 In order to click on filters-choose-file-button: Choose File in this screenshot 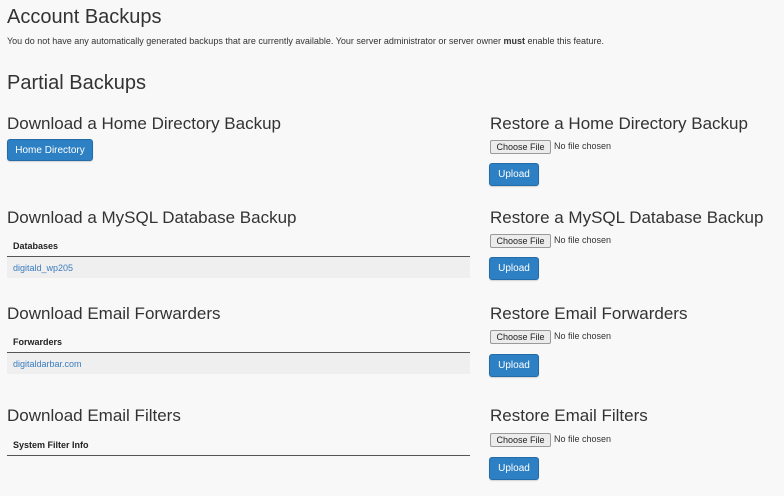, I will do `click(520, 440)`.